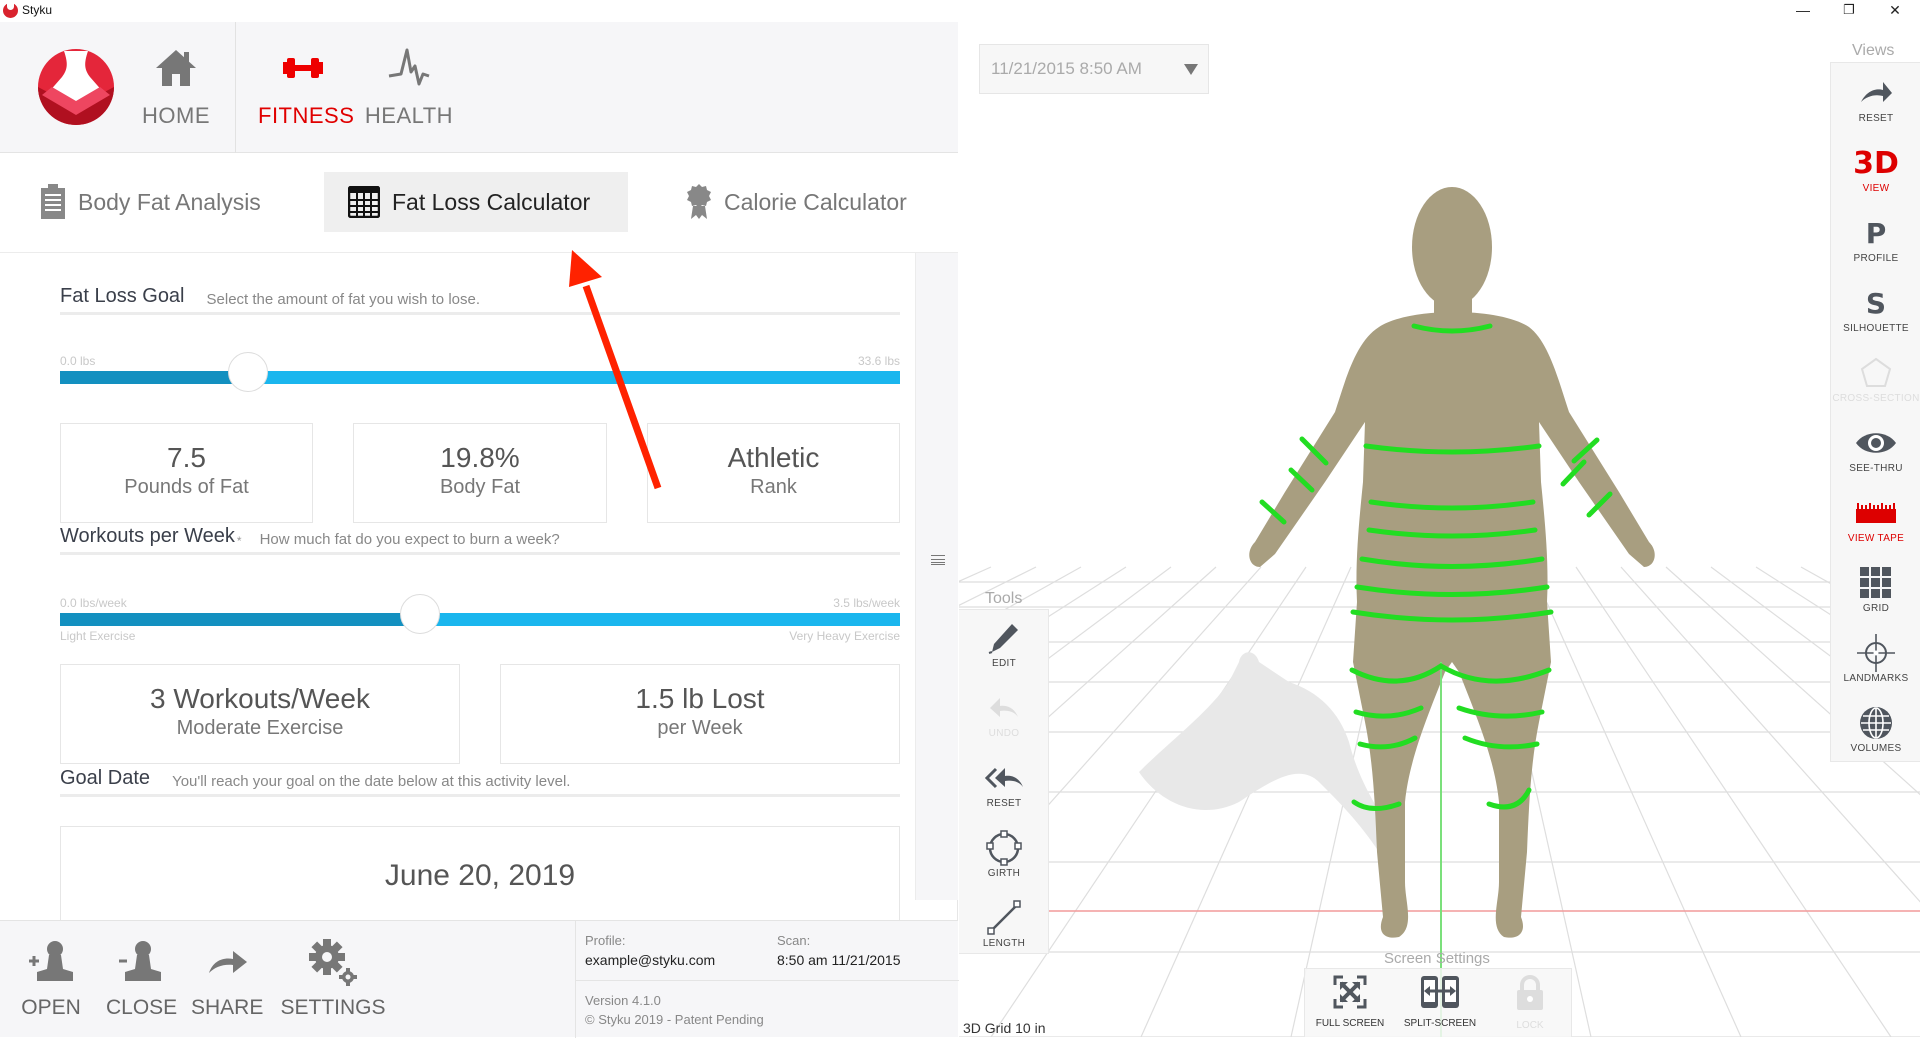  Describe the element at coordinates (480, 614) in the screenshot. I see `workouts-slider` at that location.